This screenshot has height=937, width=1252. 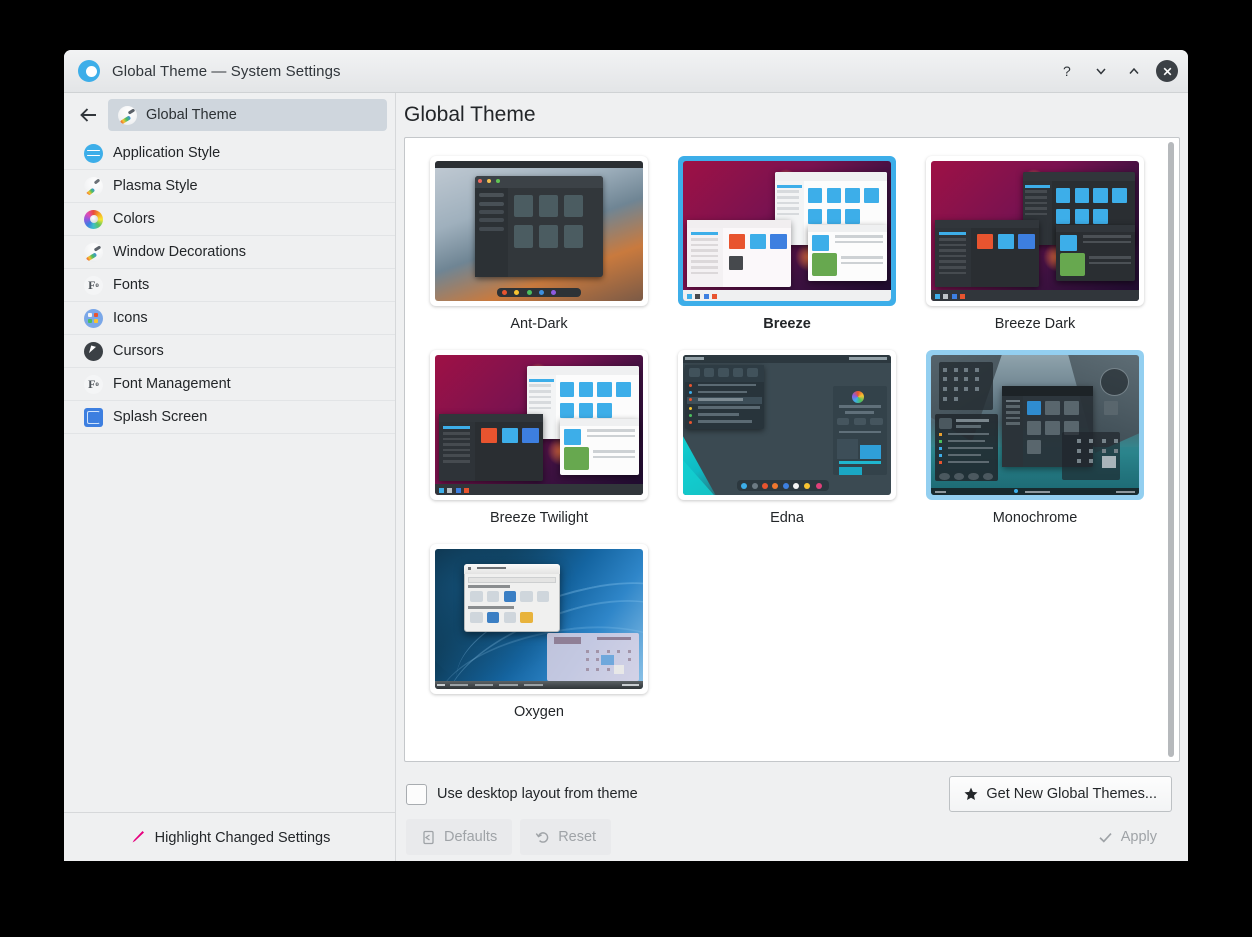 I want to click on sidebar-item-colors: Colors, so click(x=229, y=219).